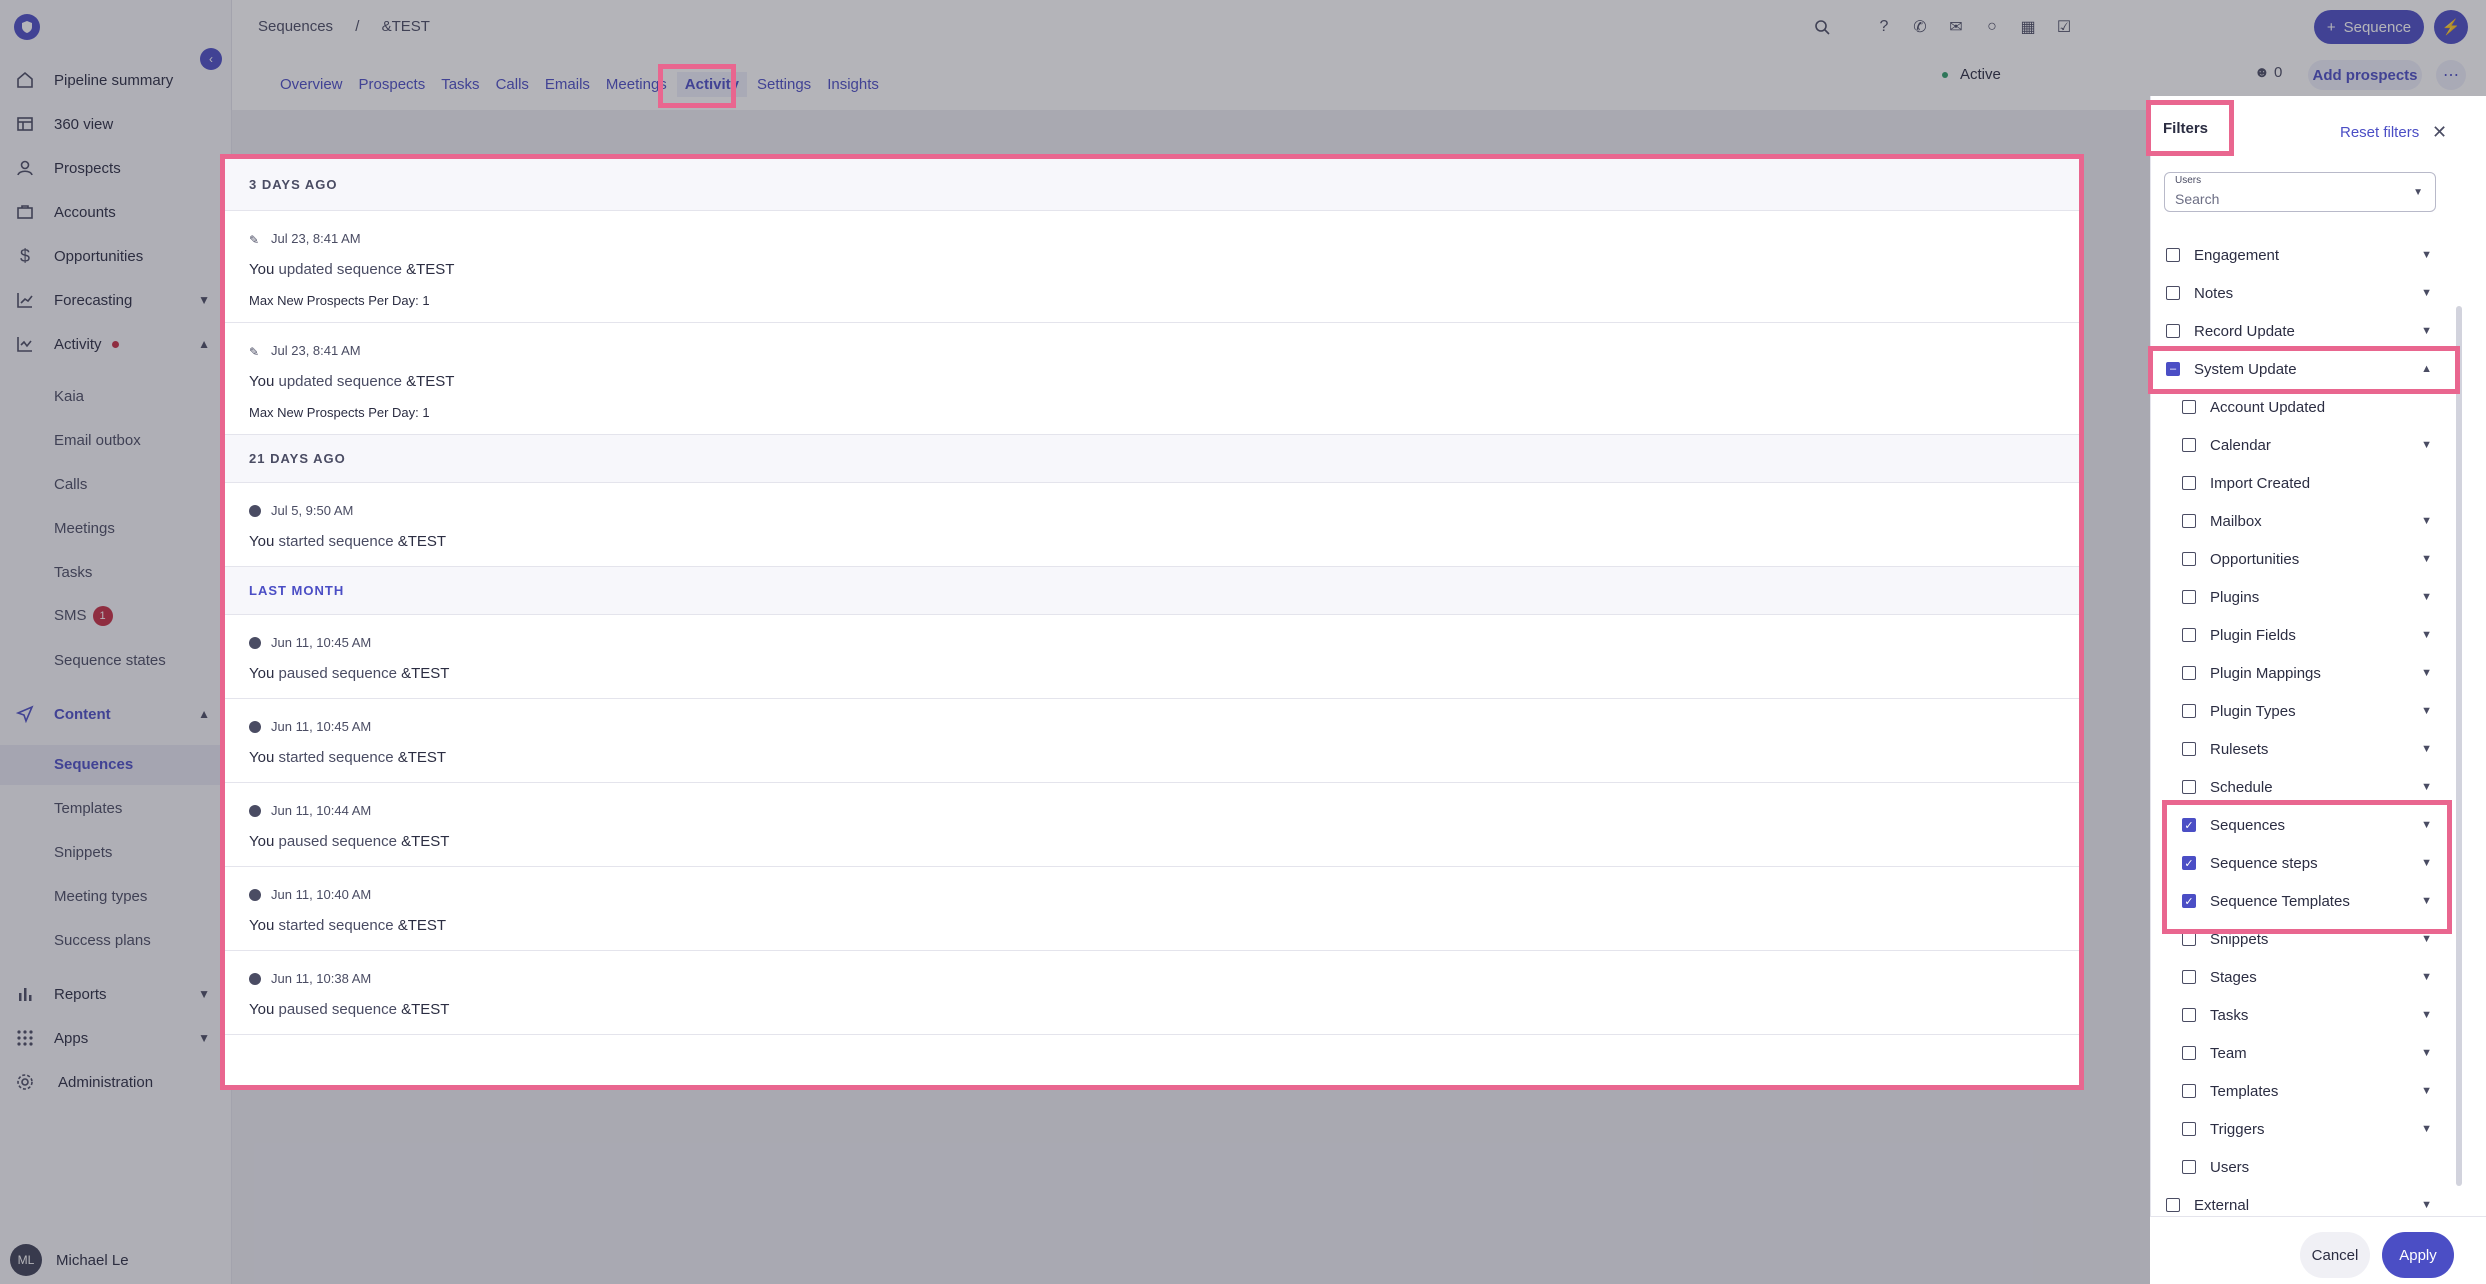  I want to click on sidebar-sub-sequence-states: Sequence states, so click(110, 660).